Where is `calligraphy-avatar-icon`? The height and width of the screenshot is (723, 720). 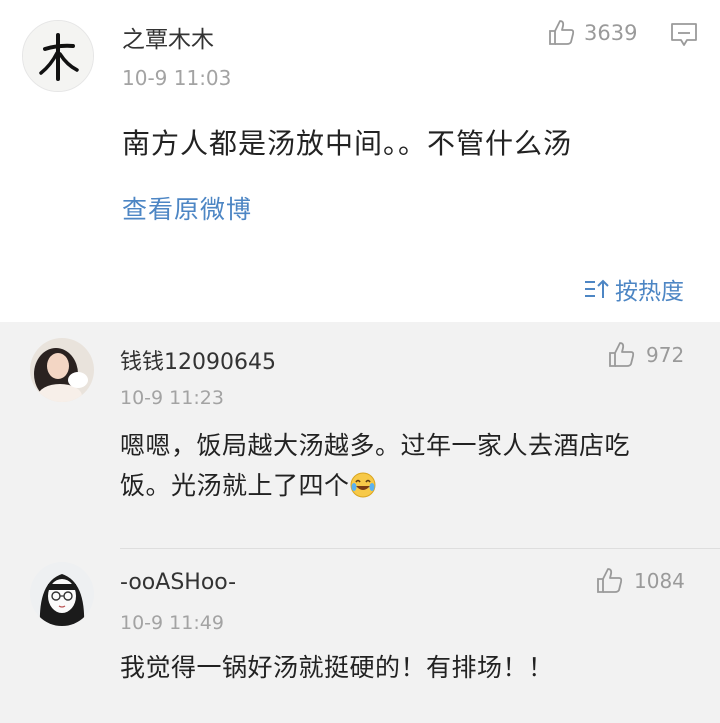
calligraphy-avatar-icon is located at coordinates (58, 56).